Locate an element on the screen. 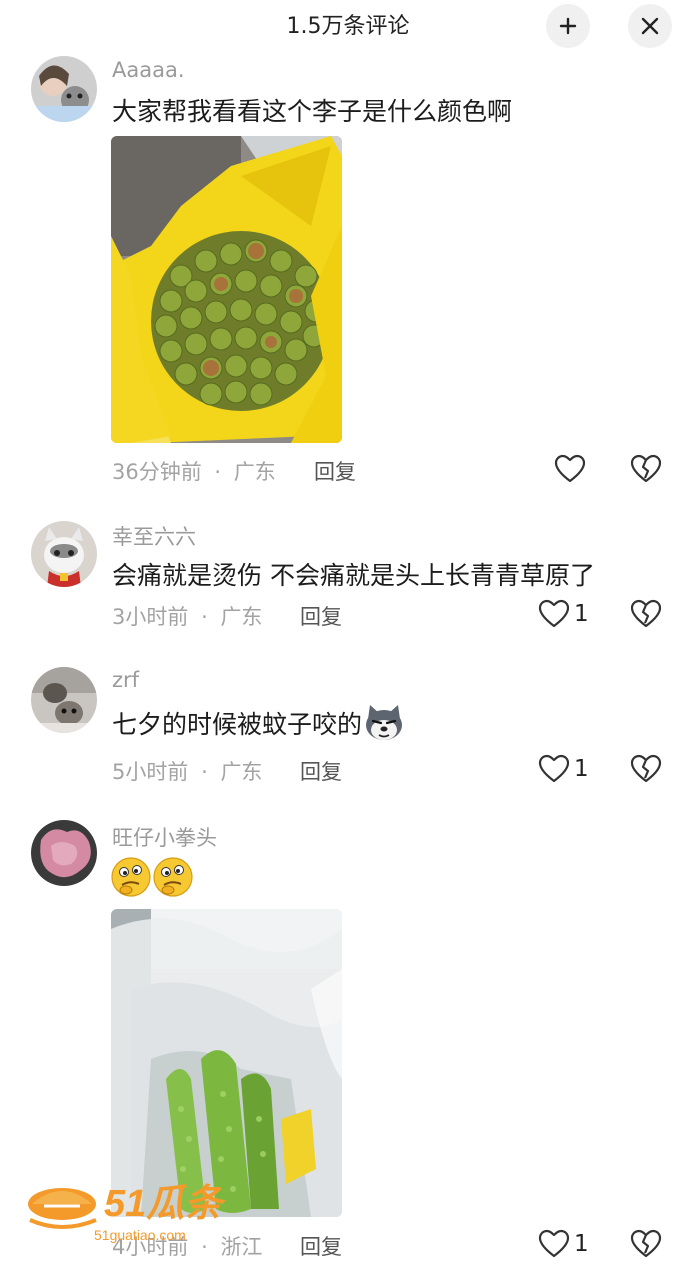 This screenshot has height=1280, width=696. watermark-logo: 51瓜条 51guatiao.com is located at coordinates (139, 1210).